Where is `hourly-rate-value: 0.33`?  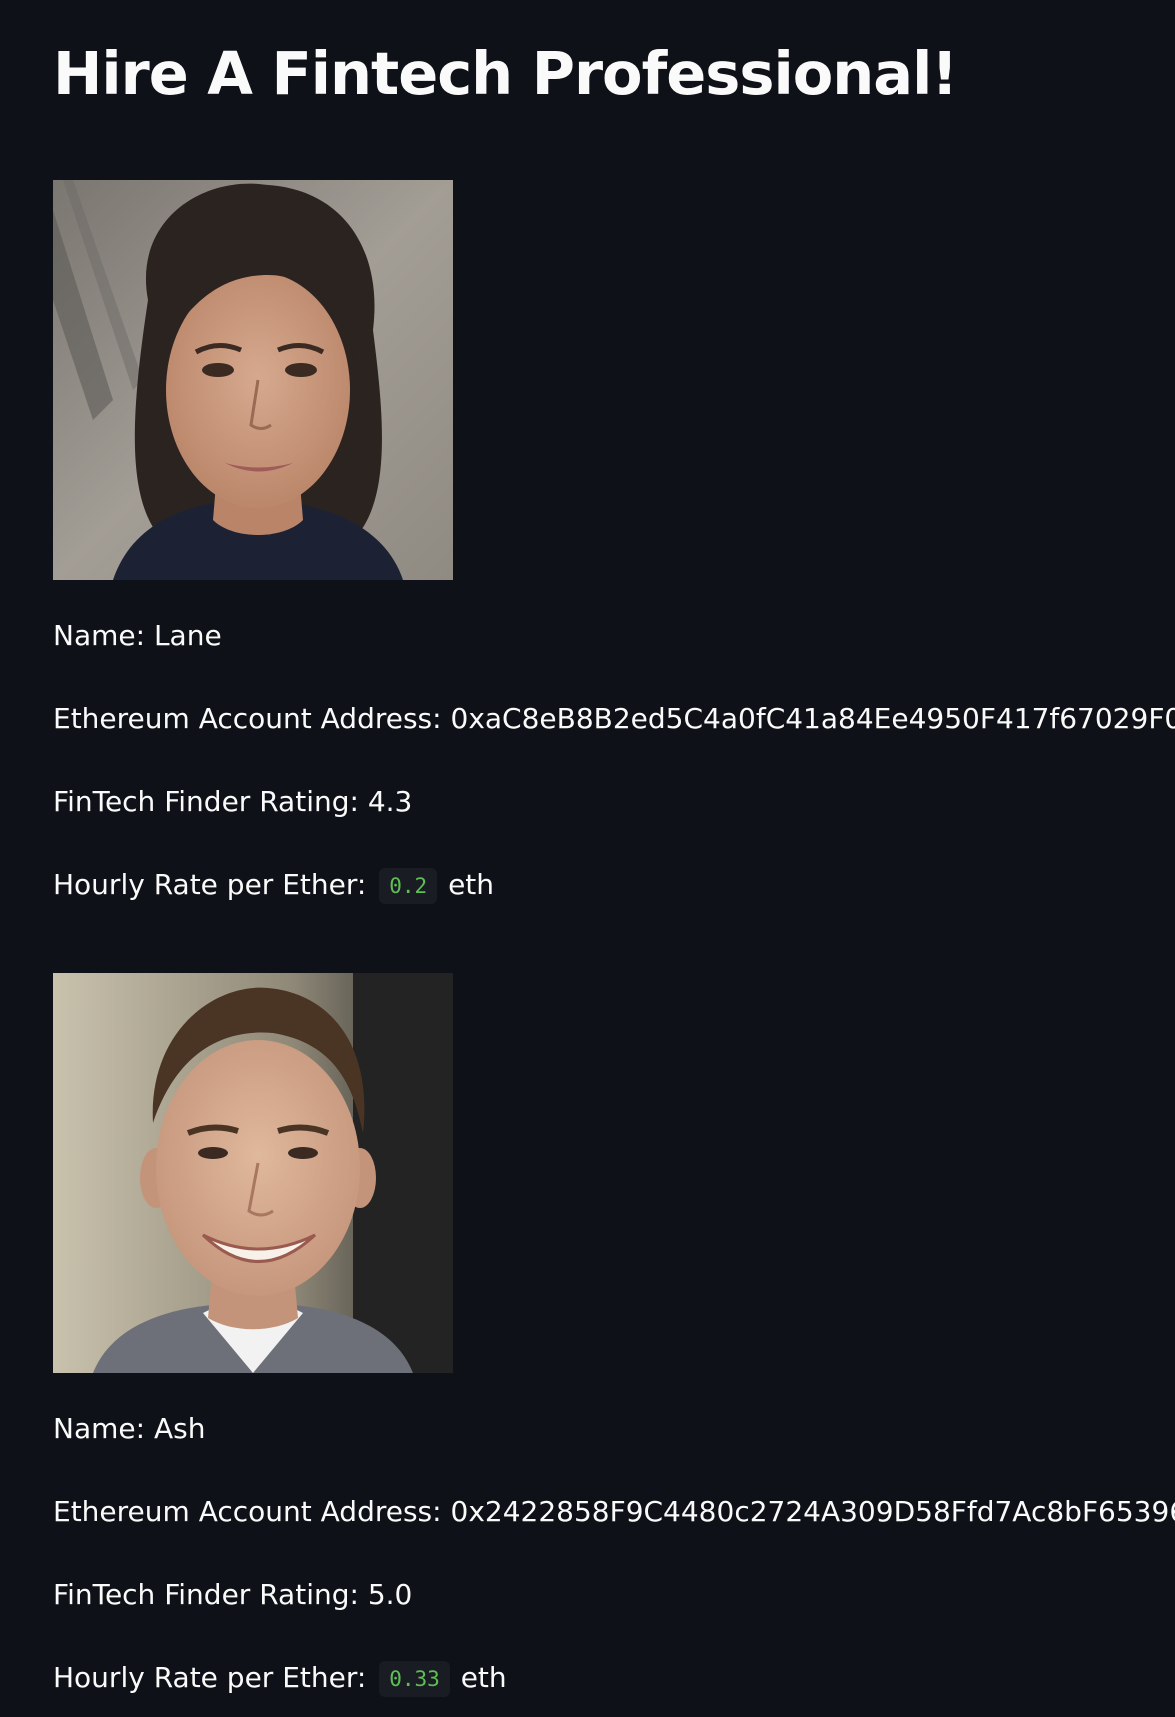
hourly-rate-value: 0.33 is located at coordinates (414, 1679).